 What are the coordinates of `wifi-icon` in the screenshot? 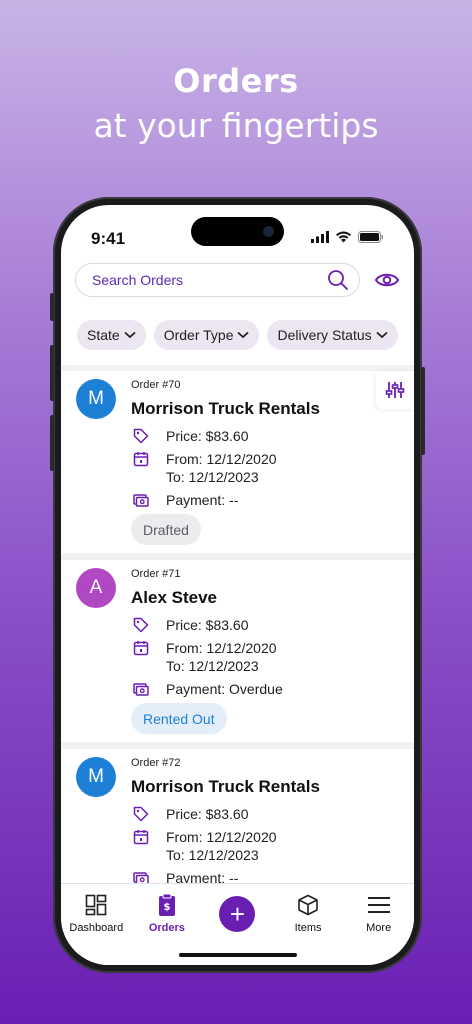 It's located at (343, 237).